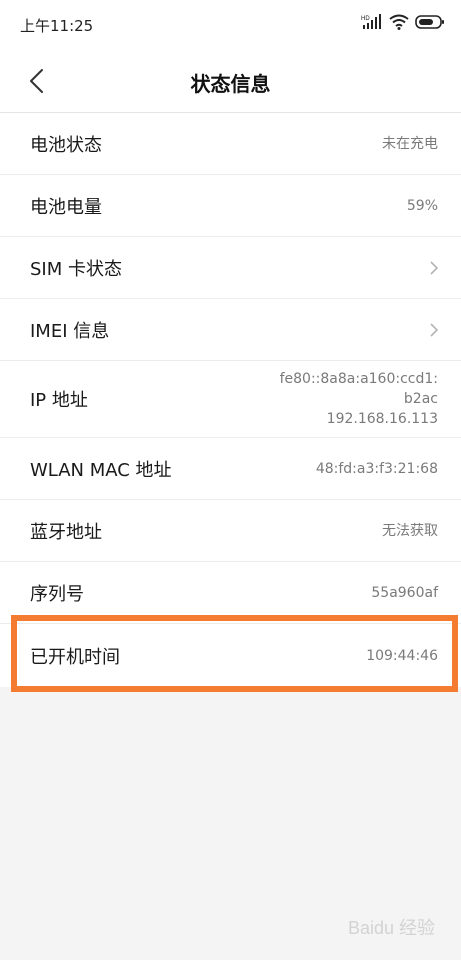 The width and height of the screenshot is (461, 960). I want to click on page-title: 状态信息, so click(230, 84).